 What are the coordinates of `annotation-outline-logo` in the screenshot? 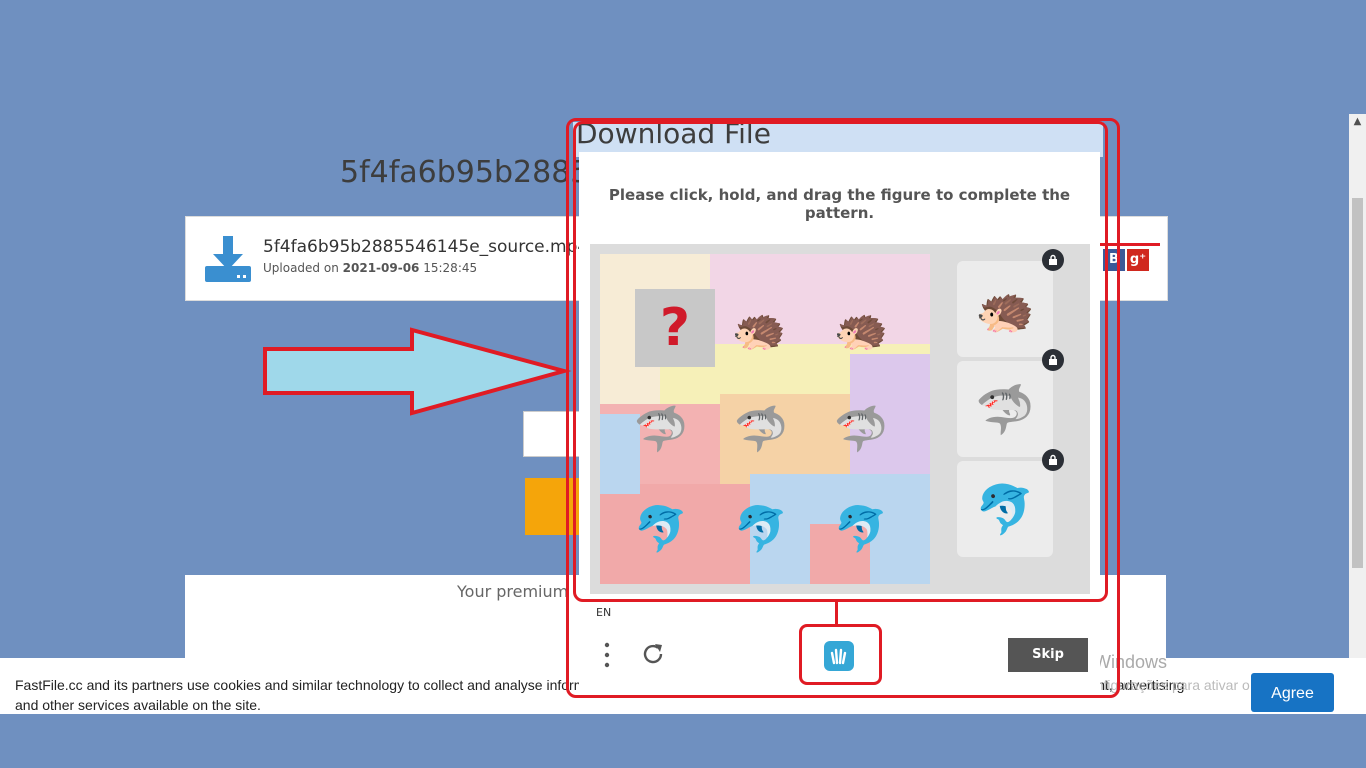 It's located at (840, 654).